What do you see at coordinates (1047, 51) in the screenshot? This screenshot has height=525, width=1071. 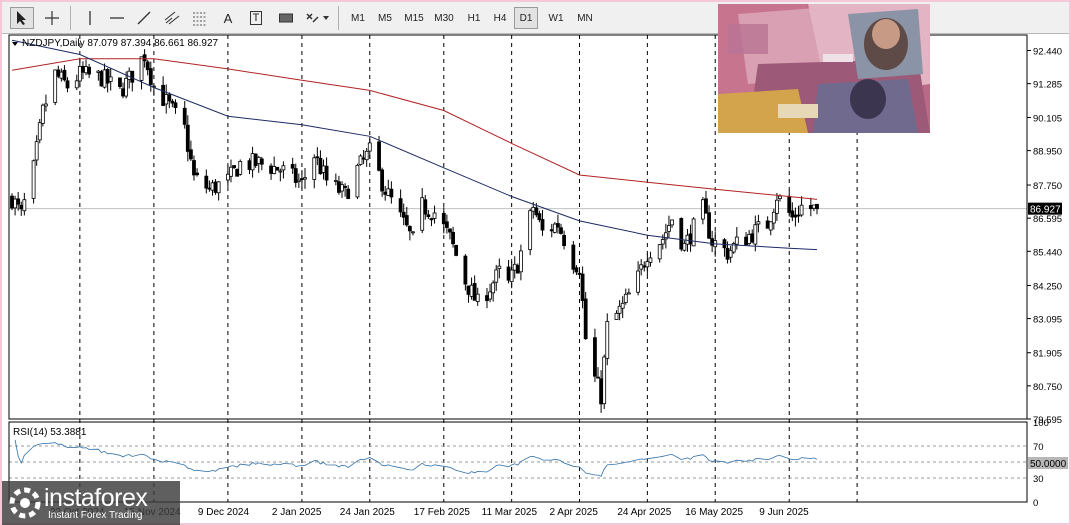 I see `y-axis-tick-label: 92.440` at bounding box center [1047, 51].